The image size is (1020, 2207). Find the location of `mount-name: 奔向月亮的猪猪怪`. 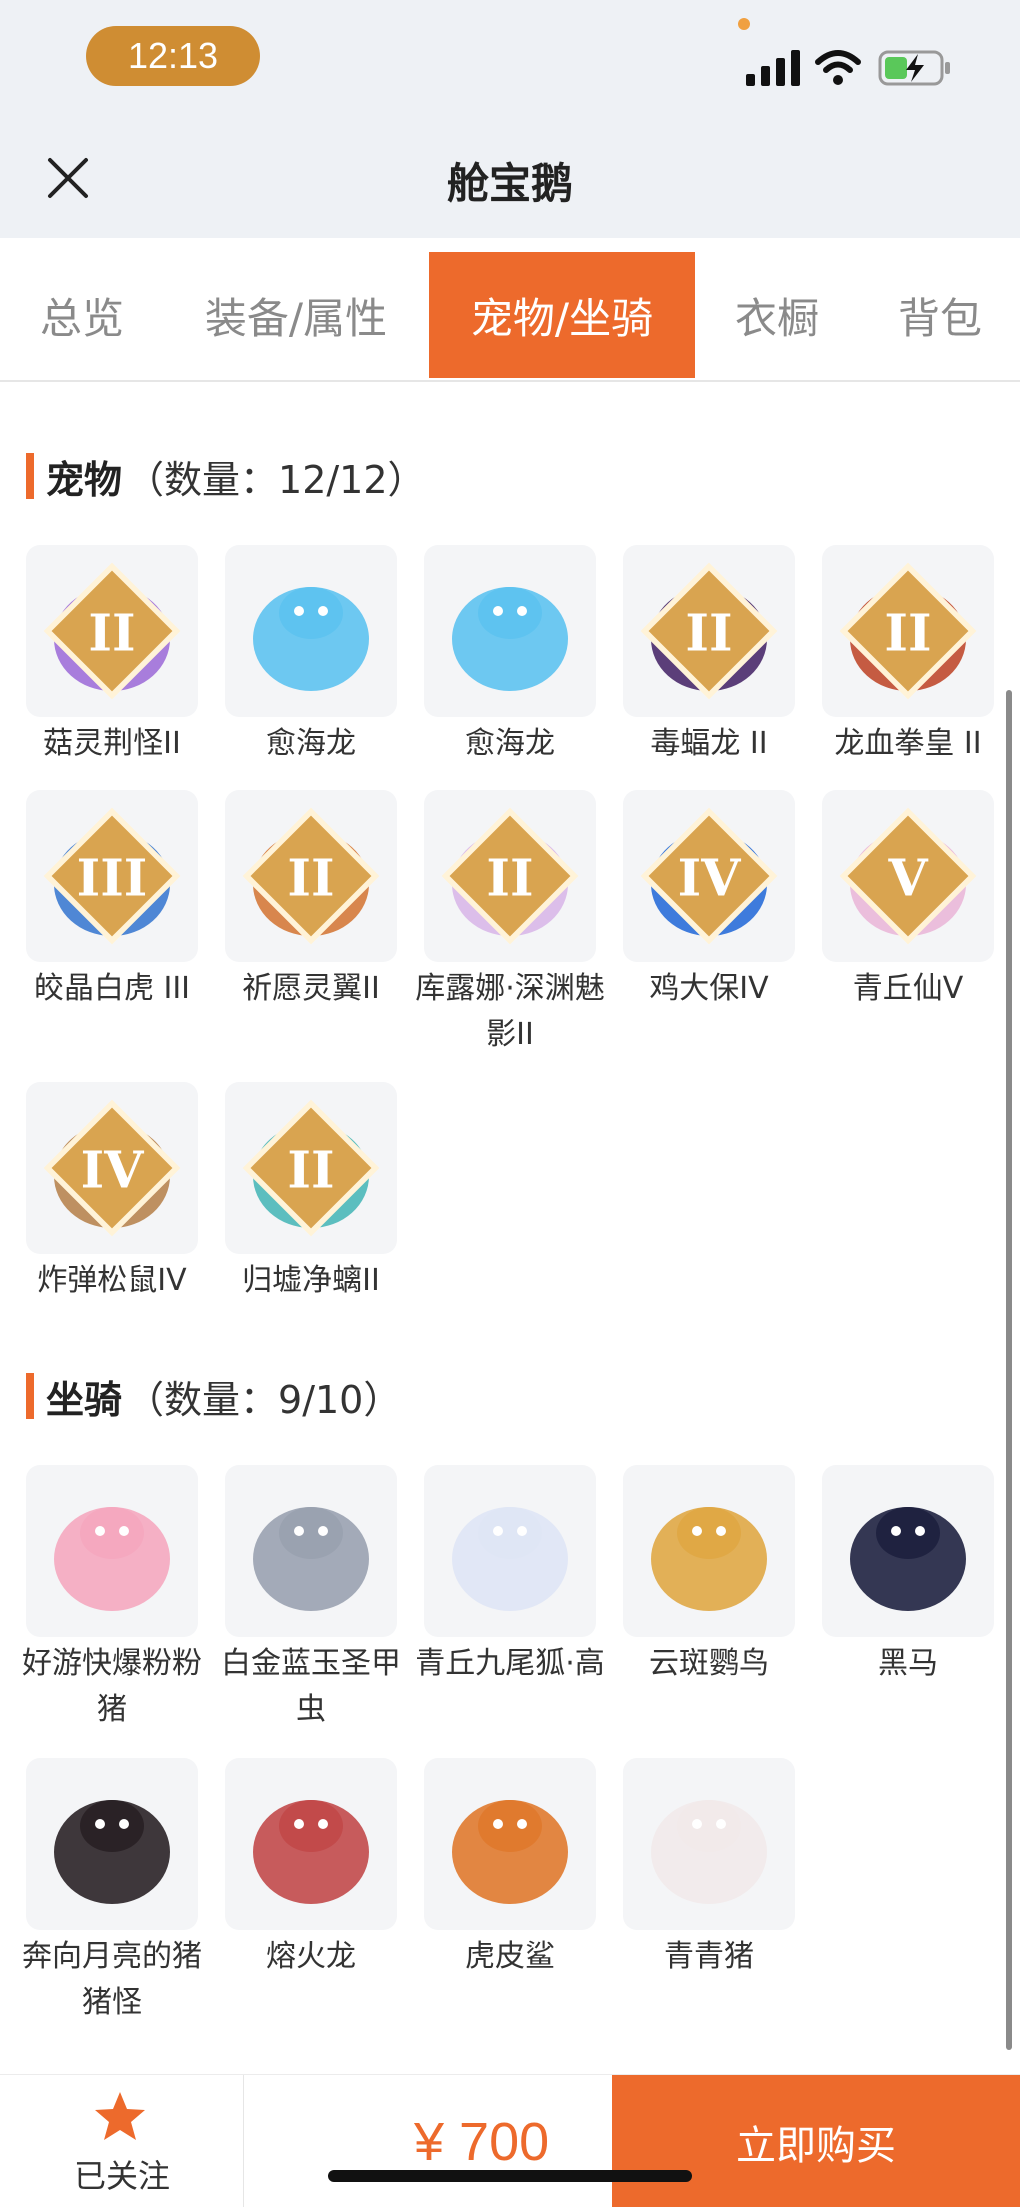

mount-name: 奔向月亮的猪猪怪 is located at coordinates (112, 1979).